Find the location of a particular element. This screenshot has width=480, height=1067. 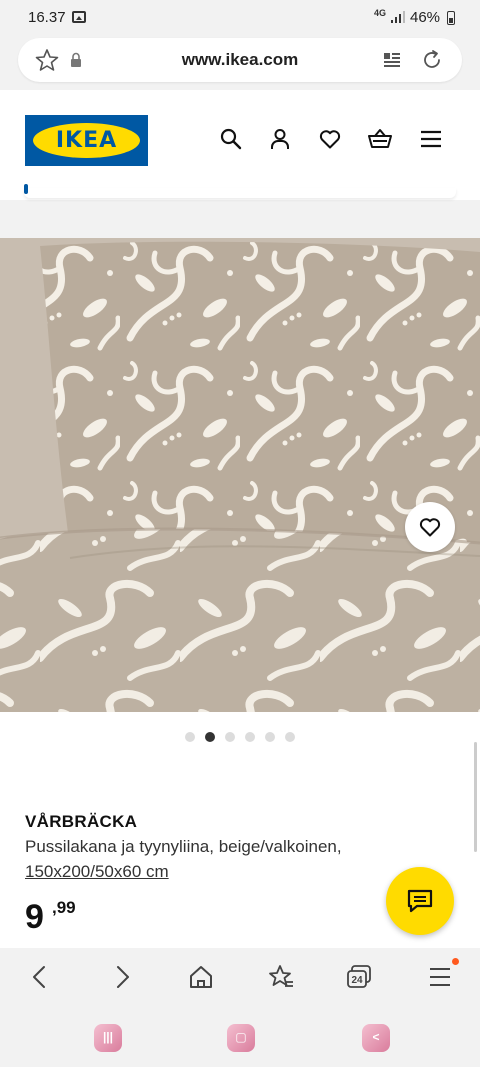

chat-icon is located at coordinates (420, 901).